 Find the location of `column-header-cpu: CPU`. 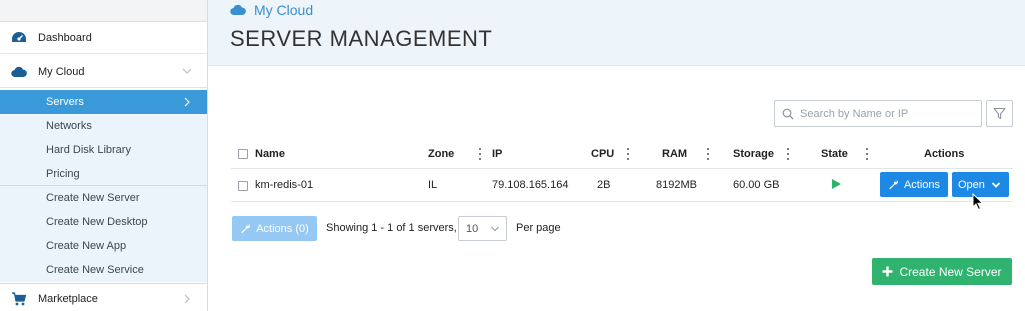

column-header-cpu: CPU is located at coordinates (602, 154).